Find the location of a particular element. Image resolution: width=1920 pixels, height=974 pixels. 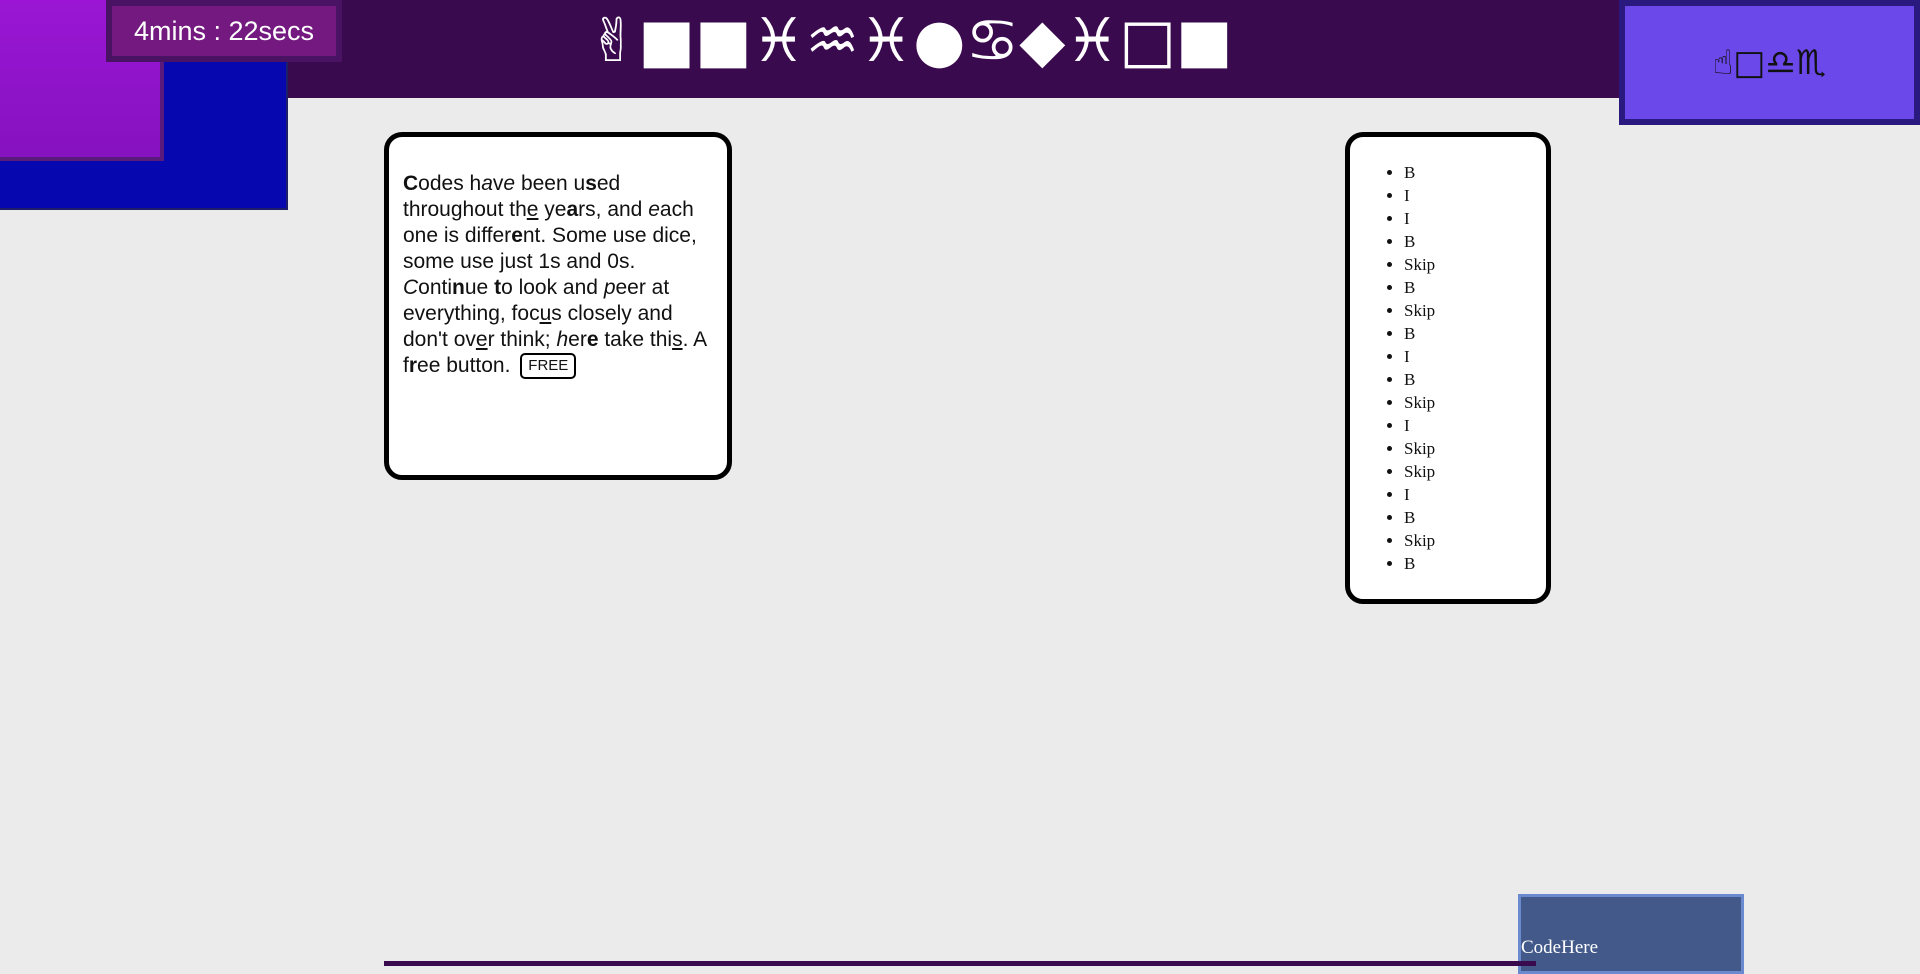

riddle-segment: ue is located at coordinates (479, 287).